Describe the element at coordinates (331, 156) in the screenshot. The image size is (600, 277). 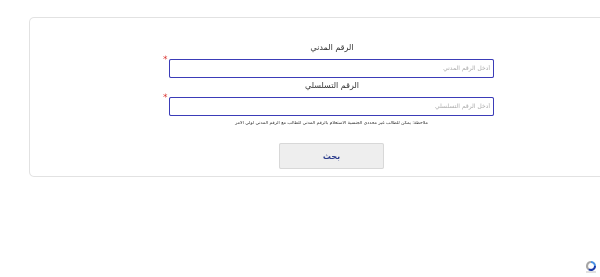
I see `search-button: بحث` at that location.